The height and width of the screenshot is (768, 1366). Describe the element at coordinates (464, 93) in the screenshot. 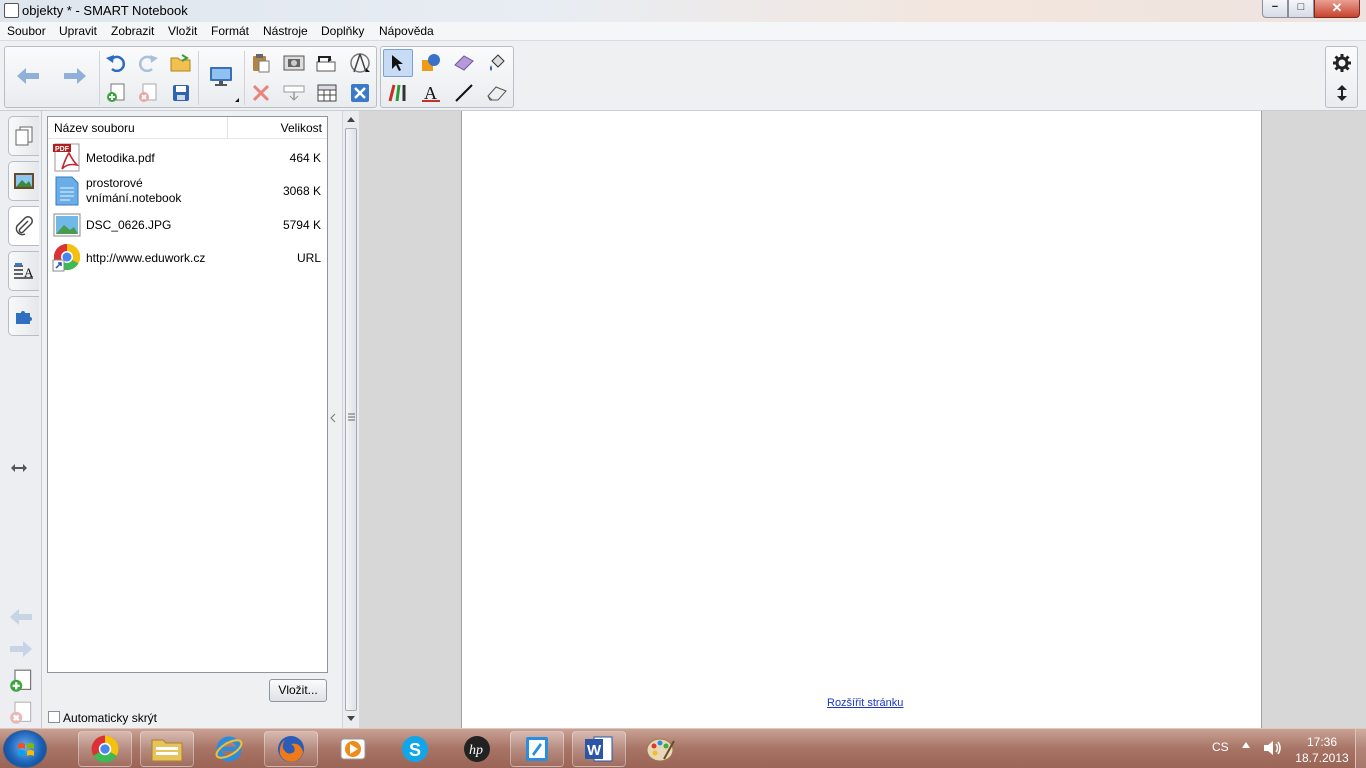

I see `line-icon` at that location.